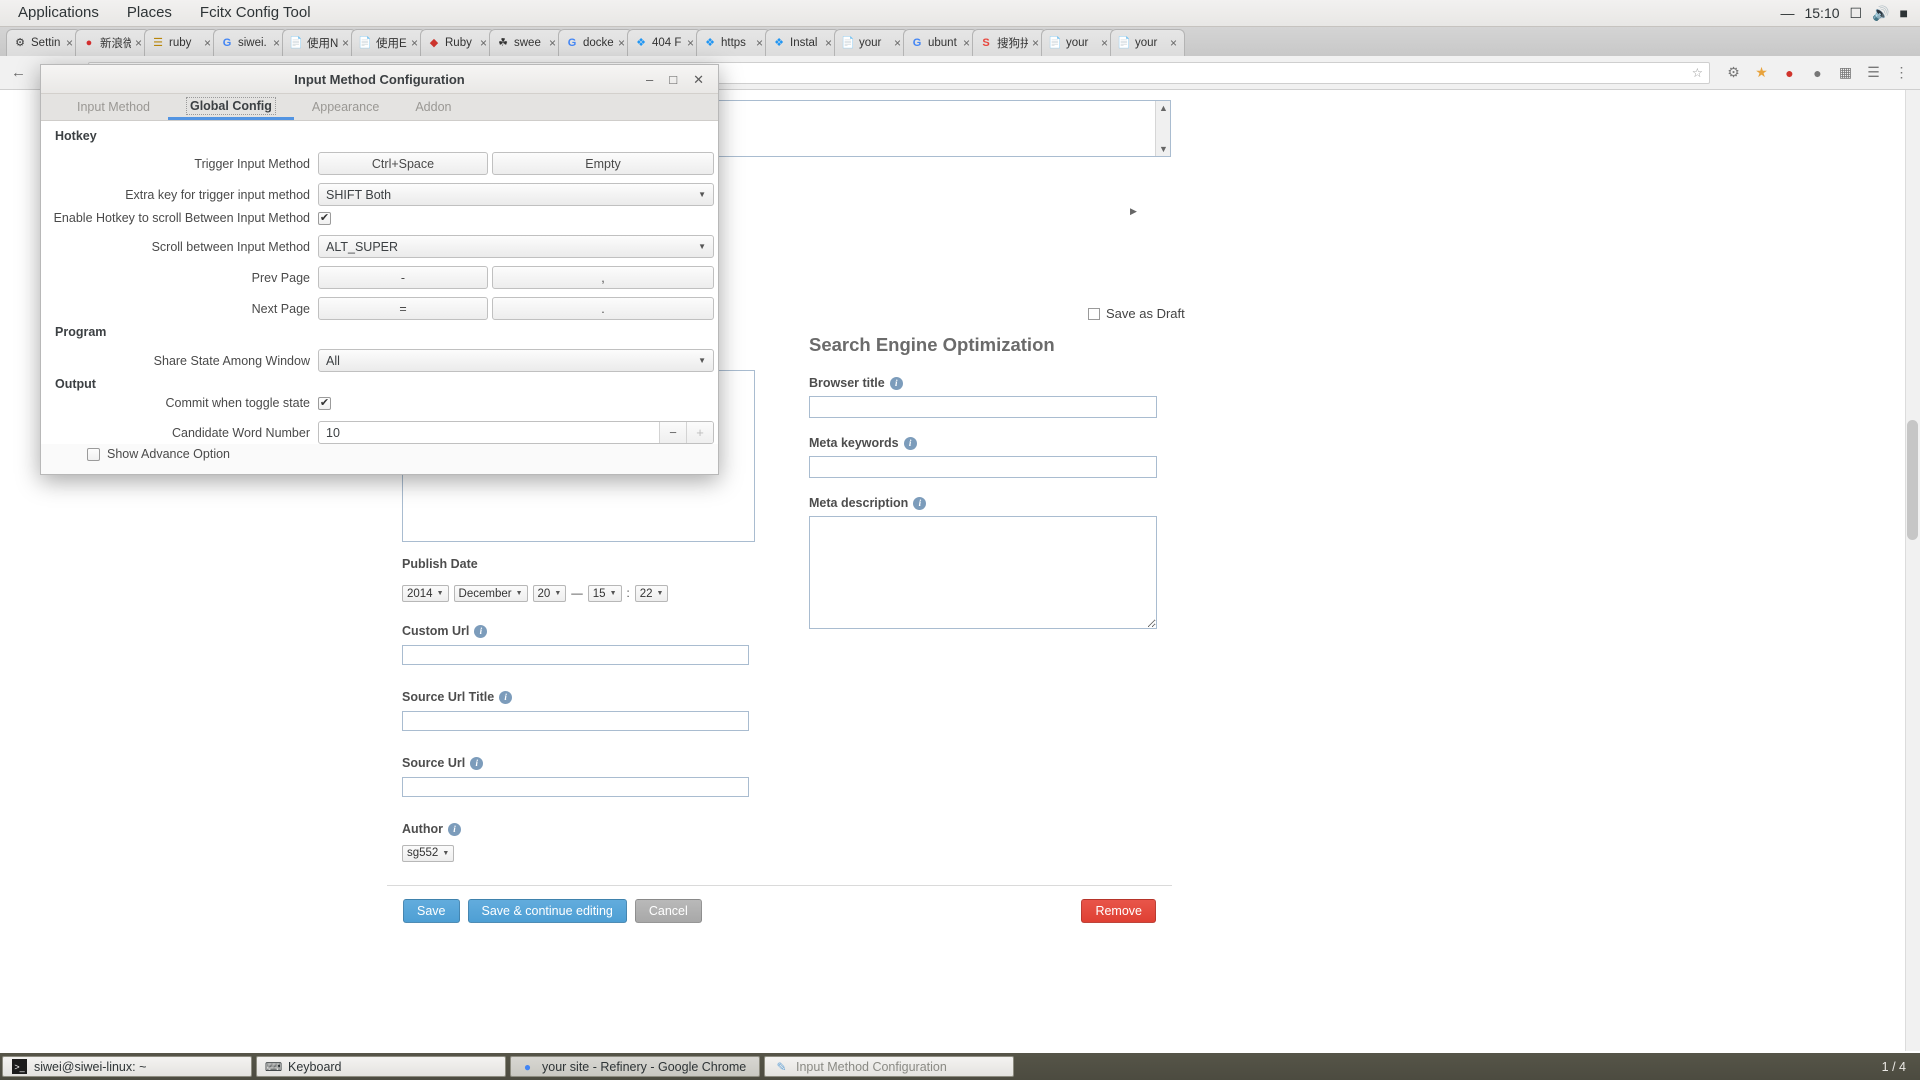 The width and height of the screenshot is (1920, 1080). I want to click on tab-input-method: Input Method, so click(113, 107).